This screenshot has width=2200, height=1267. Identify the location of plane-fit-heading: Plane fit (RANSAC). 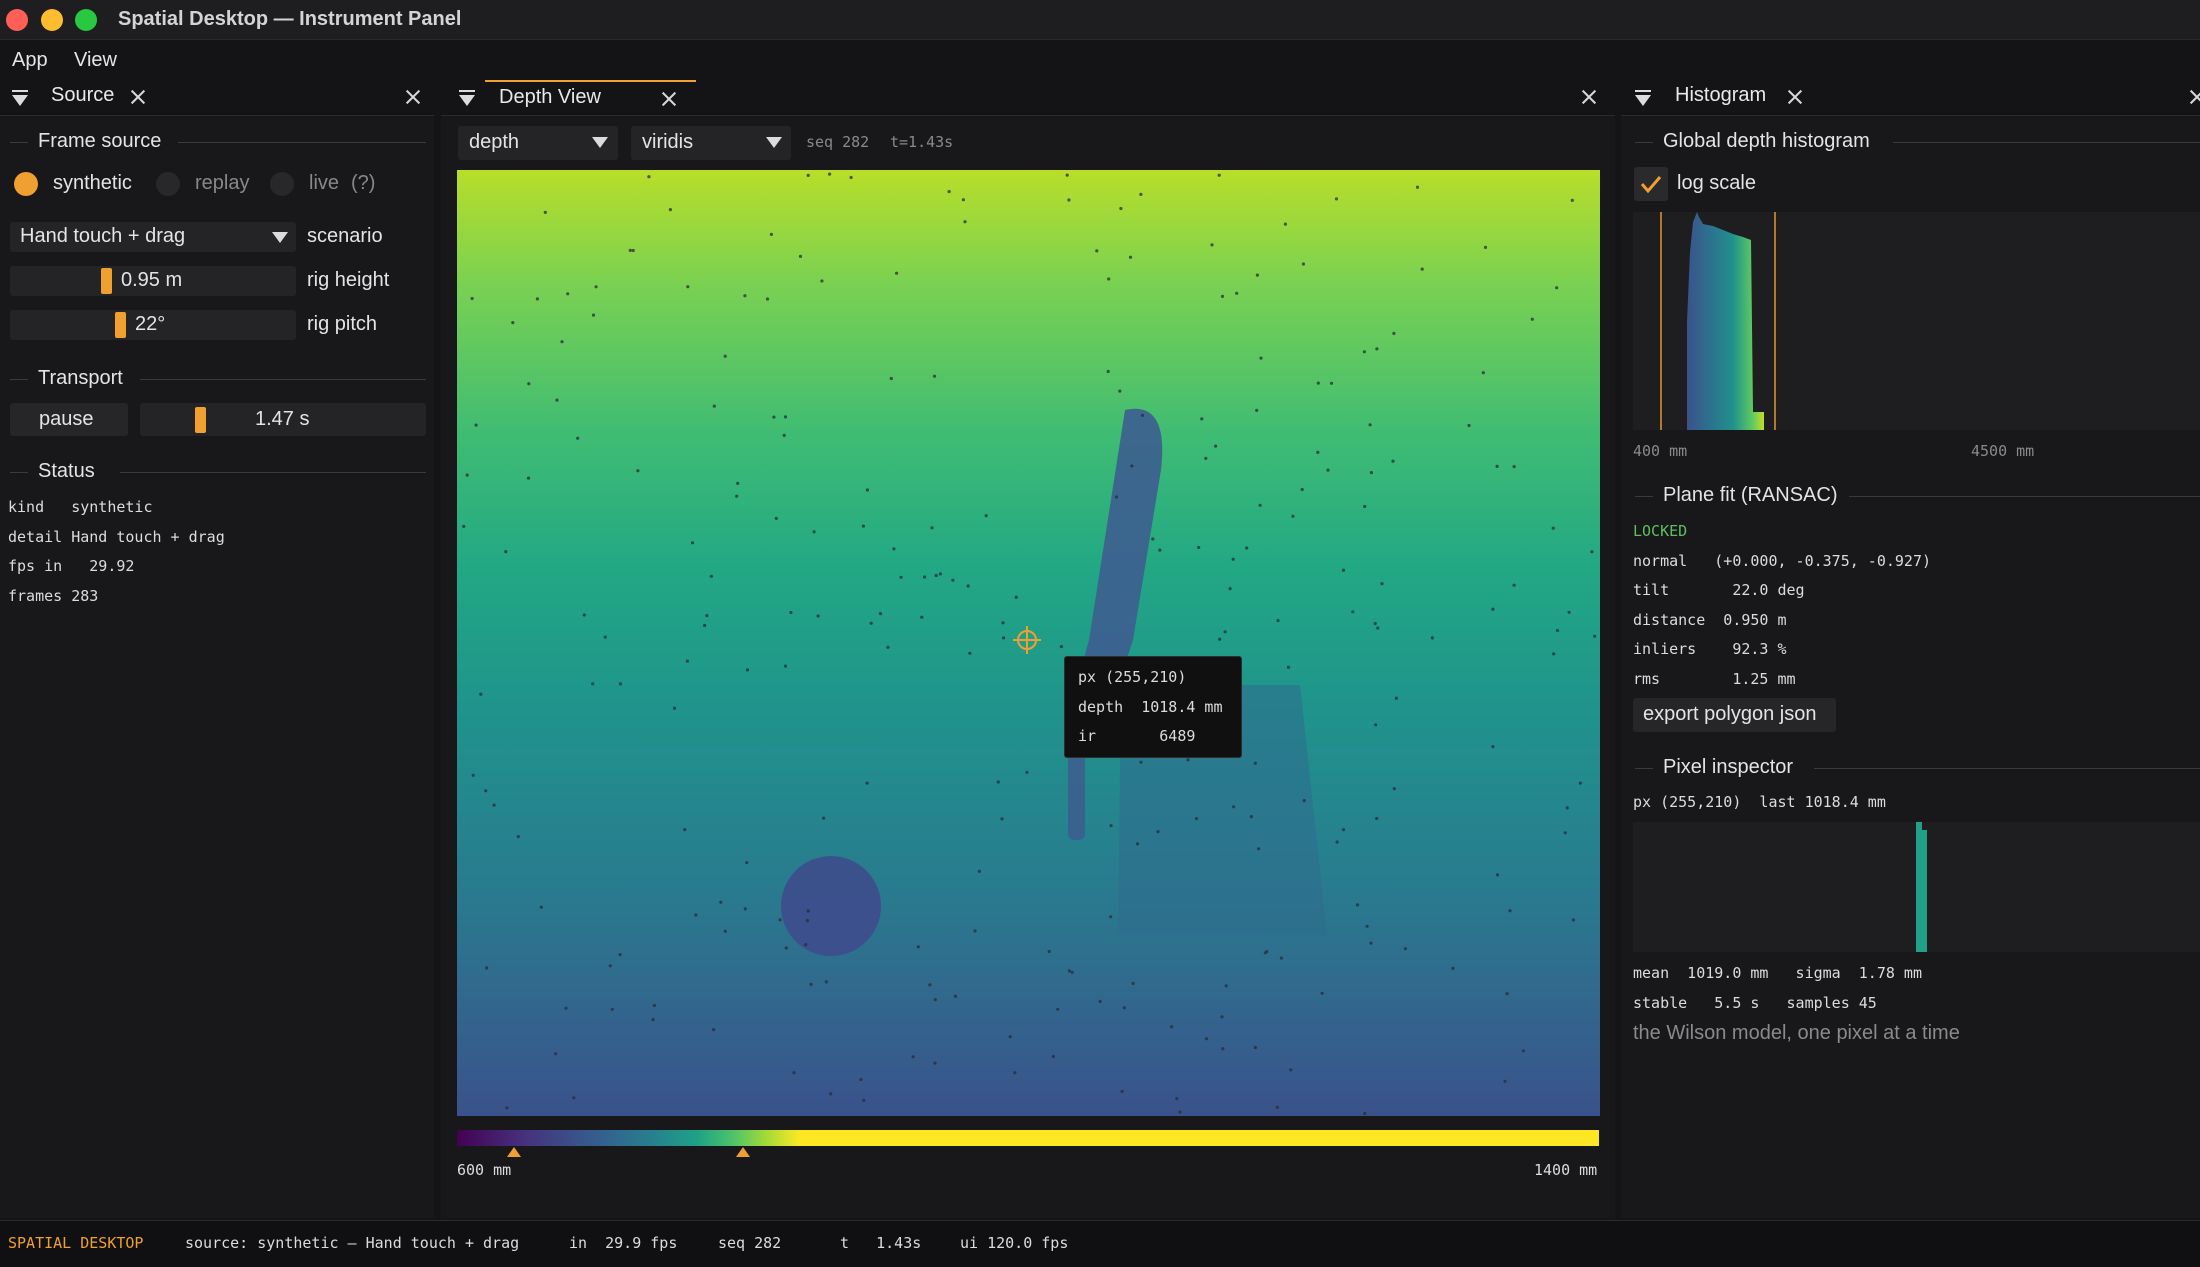
(1736, 495).